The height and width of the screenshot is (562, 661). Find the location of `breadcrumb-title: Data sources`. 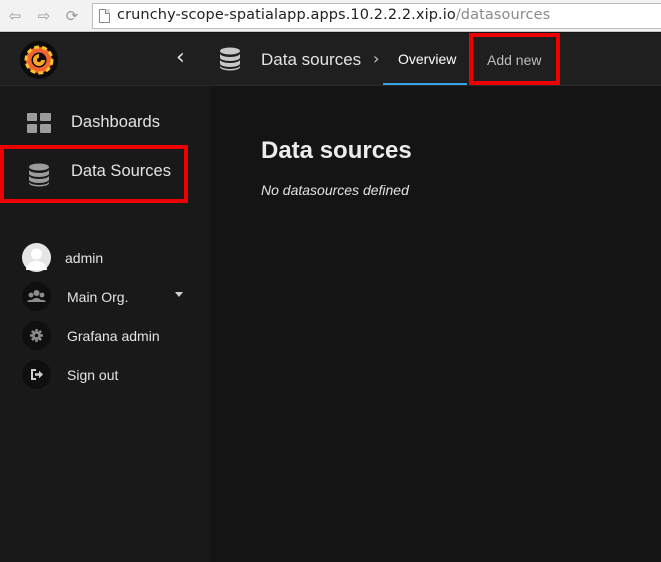

breadcrumb-title: Data sources is located at coordinates (311, 60).